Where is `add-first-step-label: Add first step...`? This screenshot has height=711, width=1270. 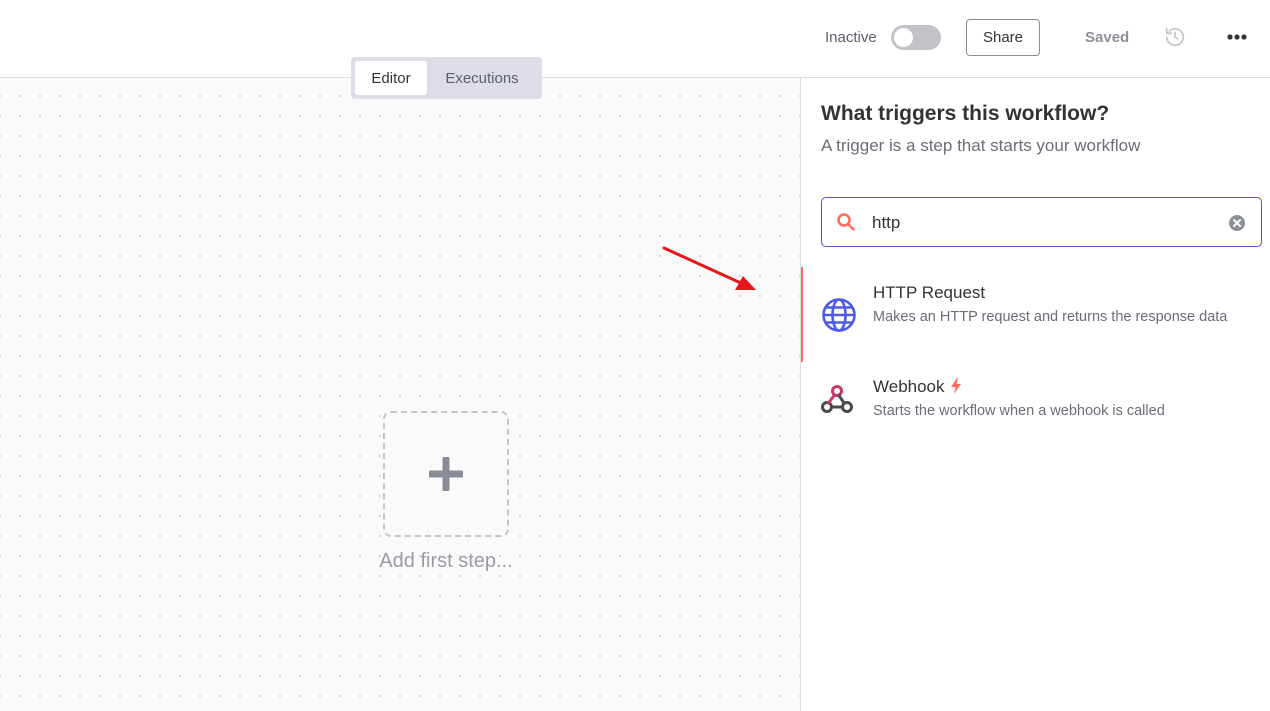 add-first-step-label: Add first step... is located at coordinates (446, 561).